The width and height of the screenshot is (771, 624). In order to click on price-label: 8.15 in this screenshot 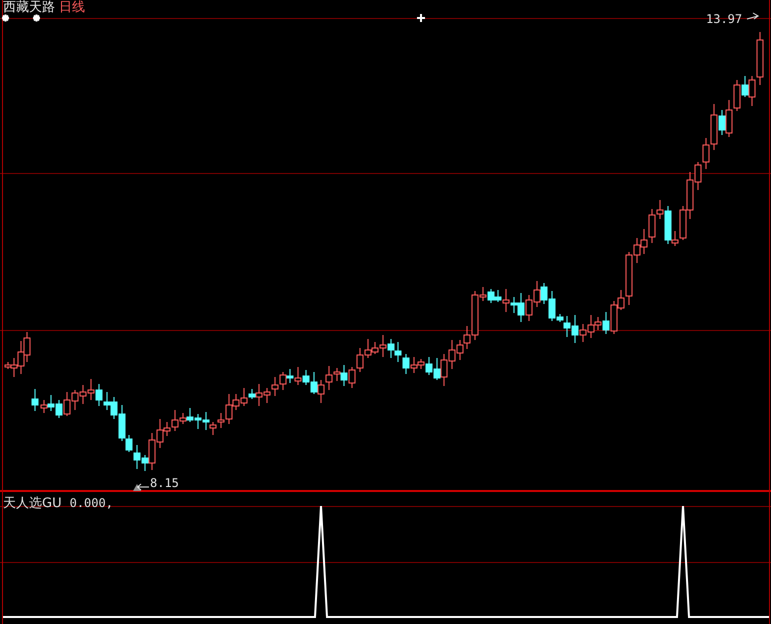, I will do `click(164, 483)`.